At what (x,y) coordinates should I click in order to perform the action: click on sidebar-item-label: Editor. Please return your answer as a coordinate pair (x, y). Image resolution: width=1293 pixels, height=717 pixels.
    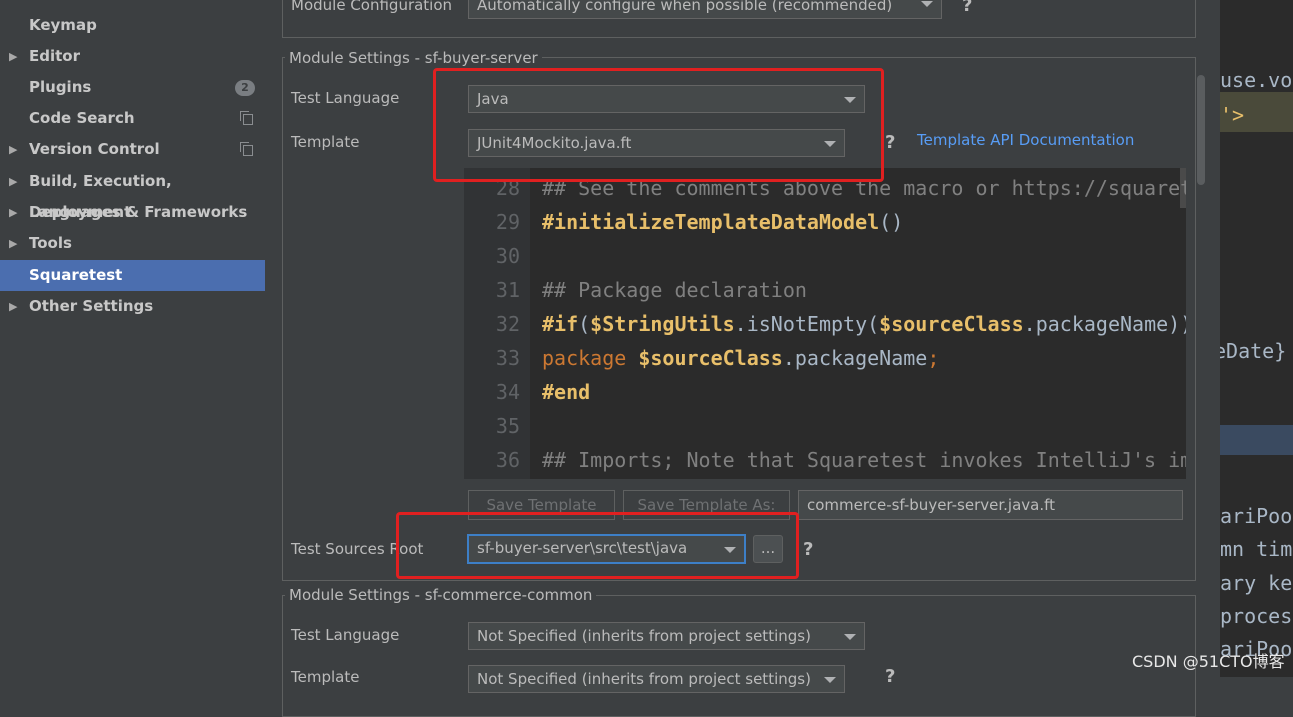
    Looking at the image, I should click on (54, 56).